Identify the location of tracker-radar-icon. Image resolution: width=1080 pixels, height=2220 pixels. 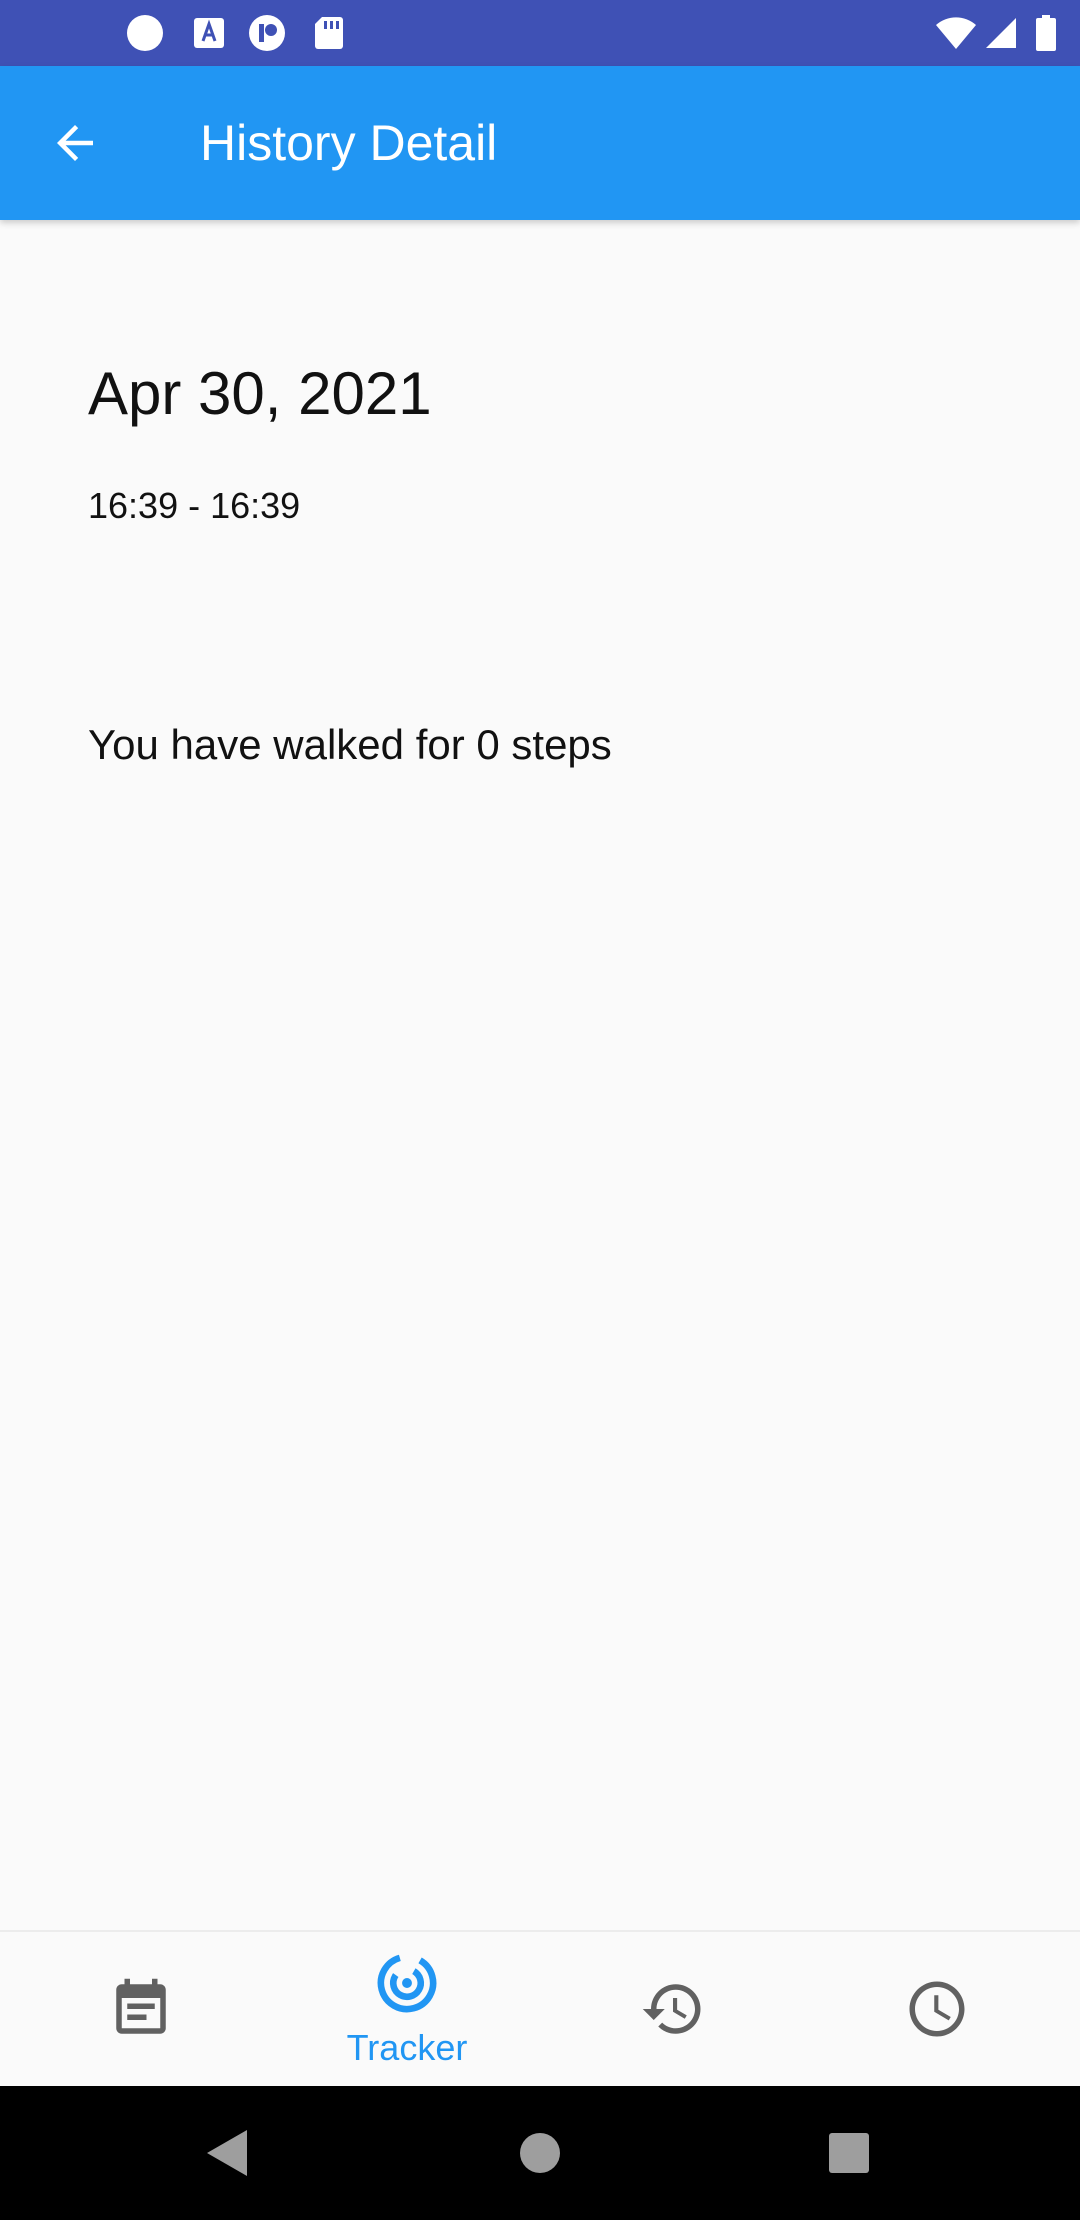
(407, 1983).